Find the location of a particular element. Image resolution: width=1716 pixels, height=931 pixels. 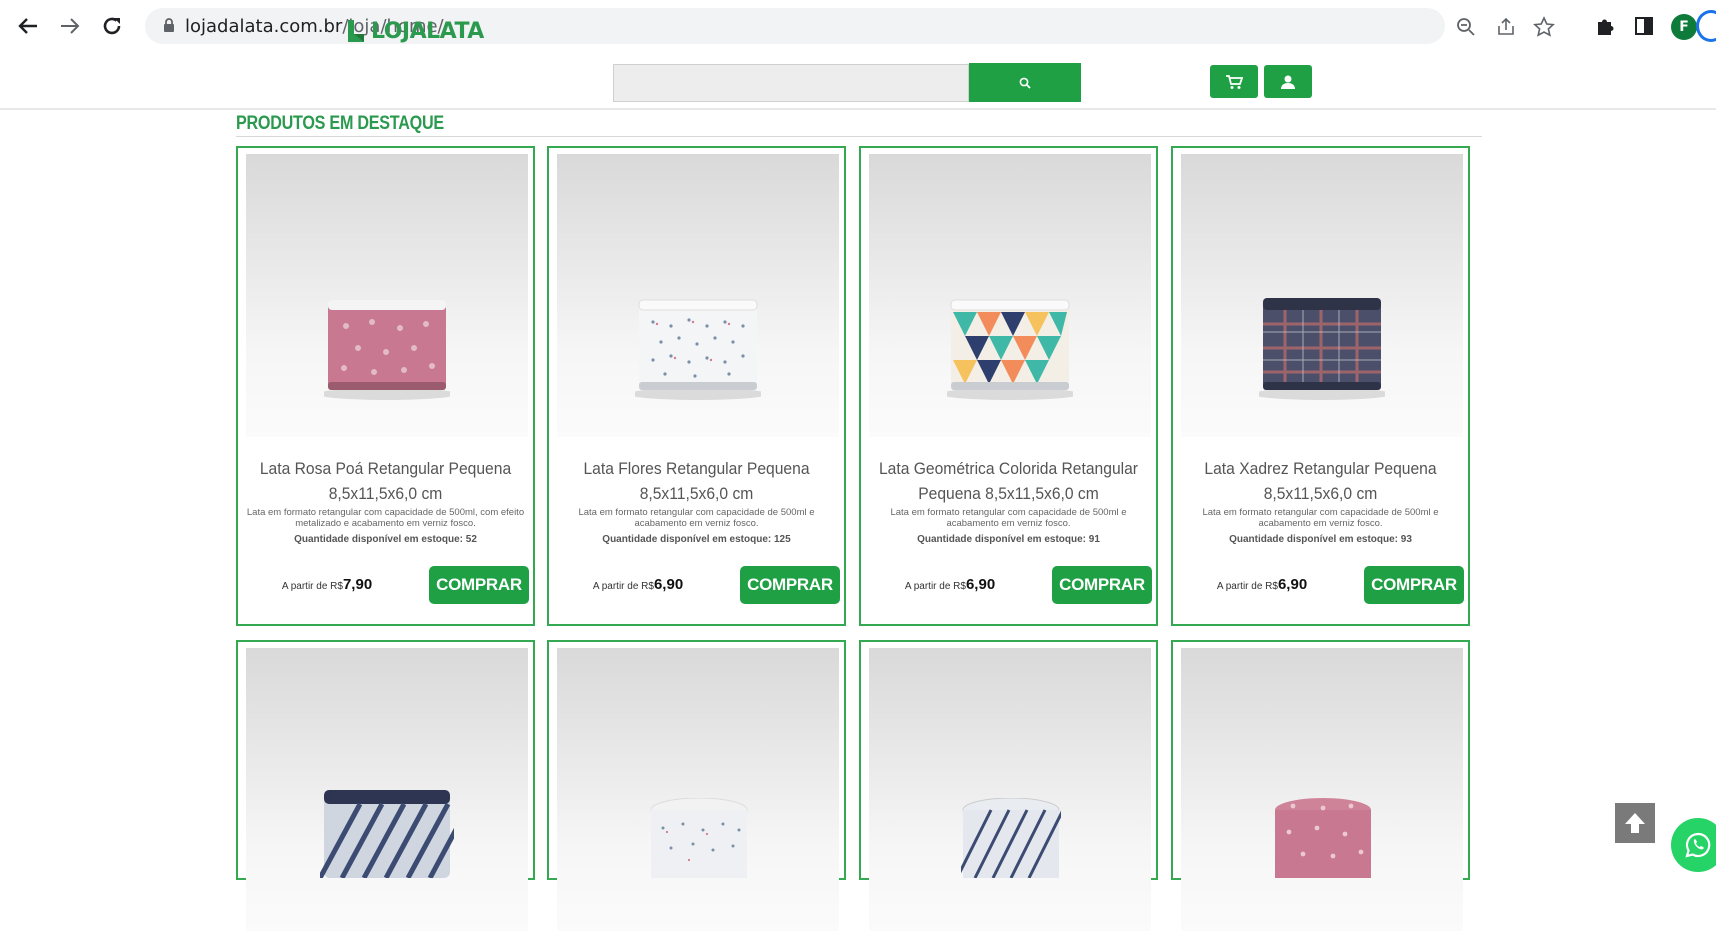

product-stock: Quantidade disponível em estoque: 93 is located at coordinates (1320, 539).